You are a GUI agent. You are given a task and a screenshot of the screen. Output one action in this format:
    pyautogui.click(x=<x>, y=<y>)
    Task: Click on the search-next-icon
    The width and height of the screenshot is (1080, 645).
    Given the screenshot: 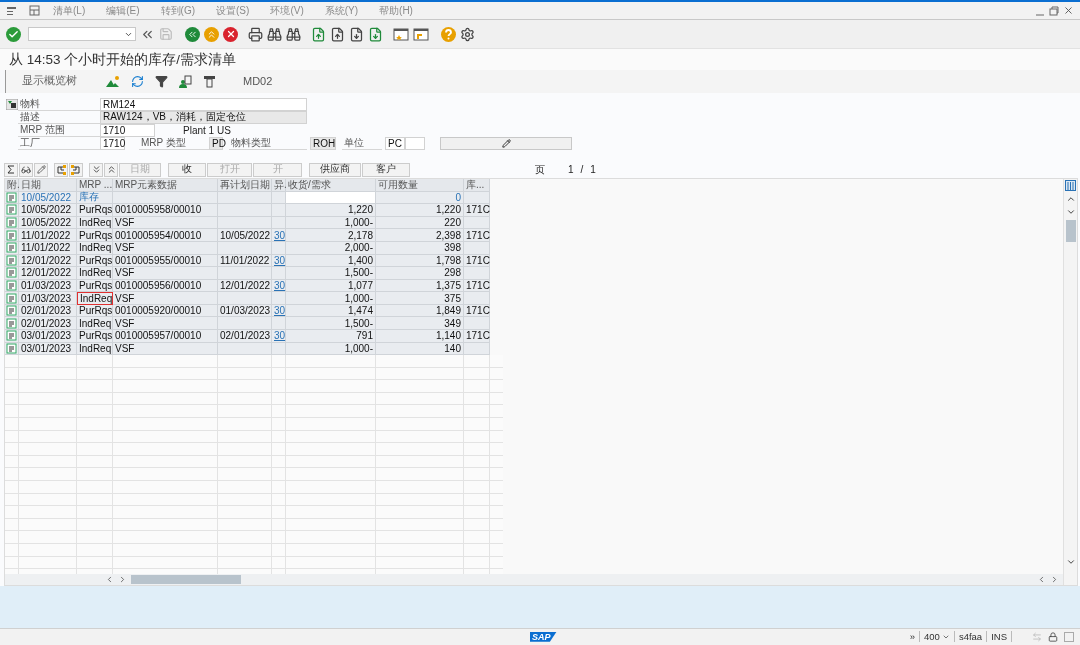 What is the action you would take?
    pyautogui.click(x=293, y=34)
    